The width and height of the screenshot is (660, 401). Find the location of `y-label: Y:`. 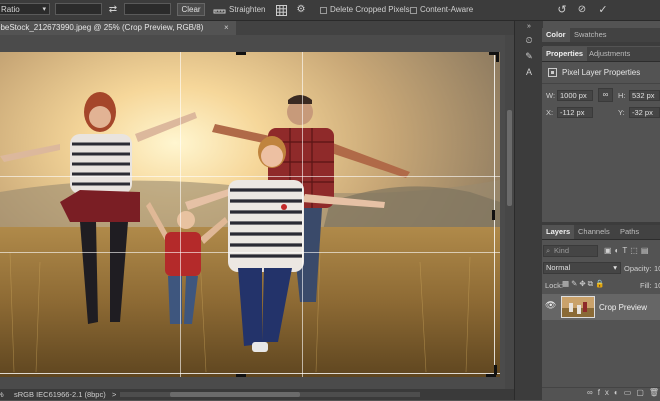

y-label: Y: is located at coordinates (621, 112).